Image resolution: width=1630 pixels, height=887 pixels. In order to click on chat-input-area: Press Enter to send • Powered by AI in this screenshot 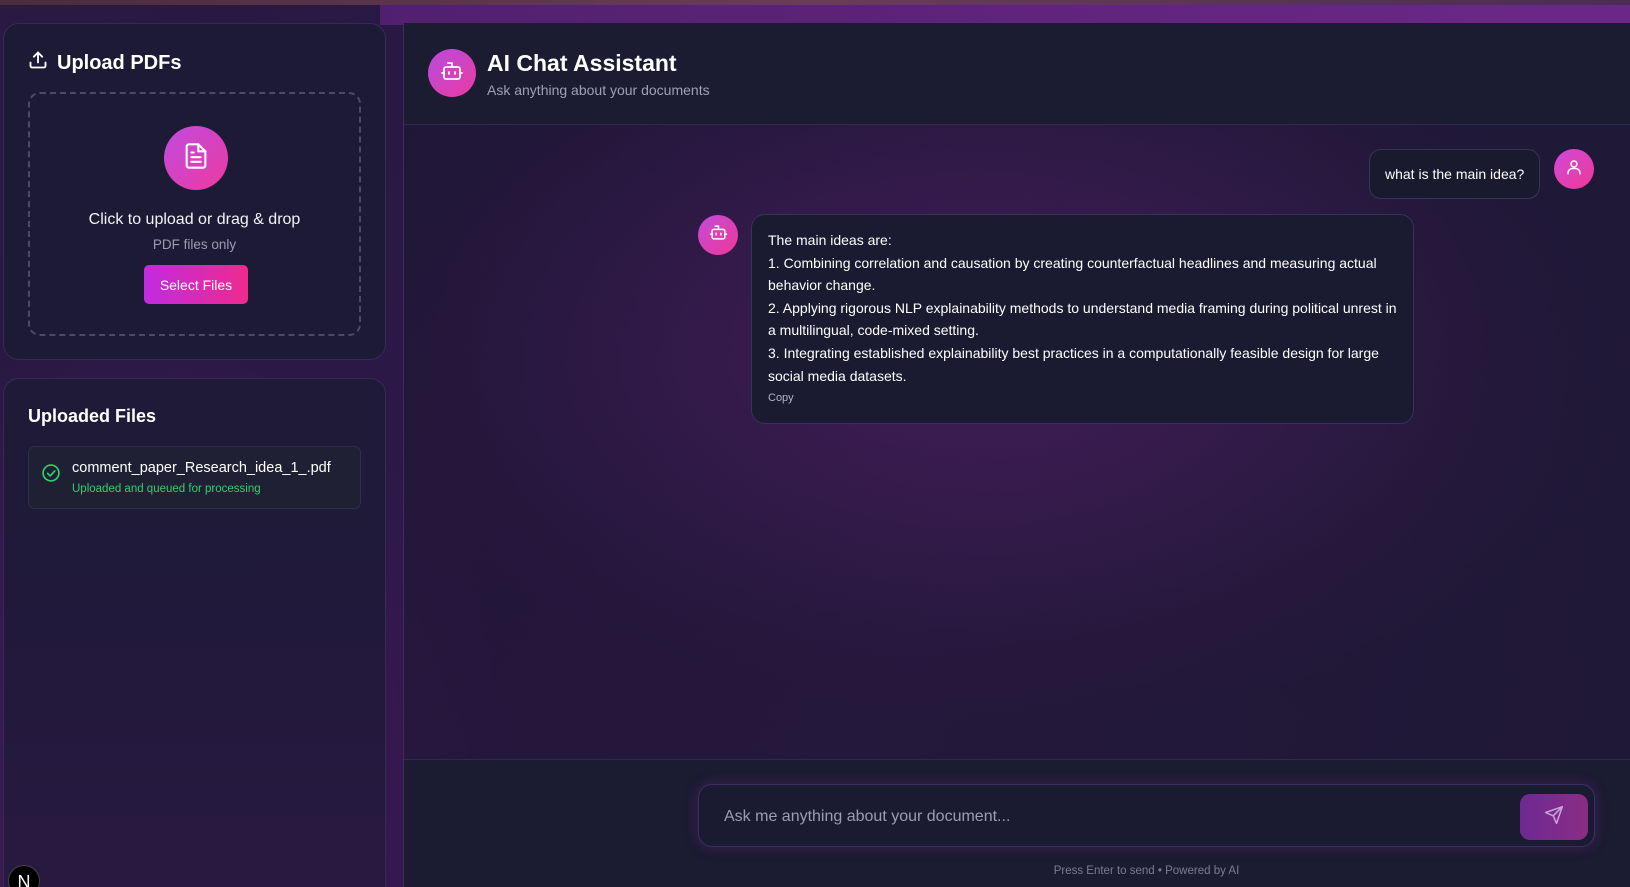, I will do `click(1017, 823)`.